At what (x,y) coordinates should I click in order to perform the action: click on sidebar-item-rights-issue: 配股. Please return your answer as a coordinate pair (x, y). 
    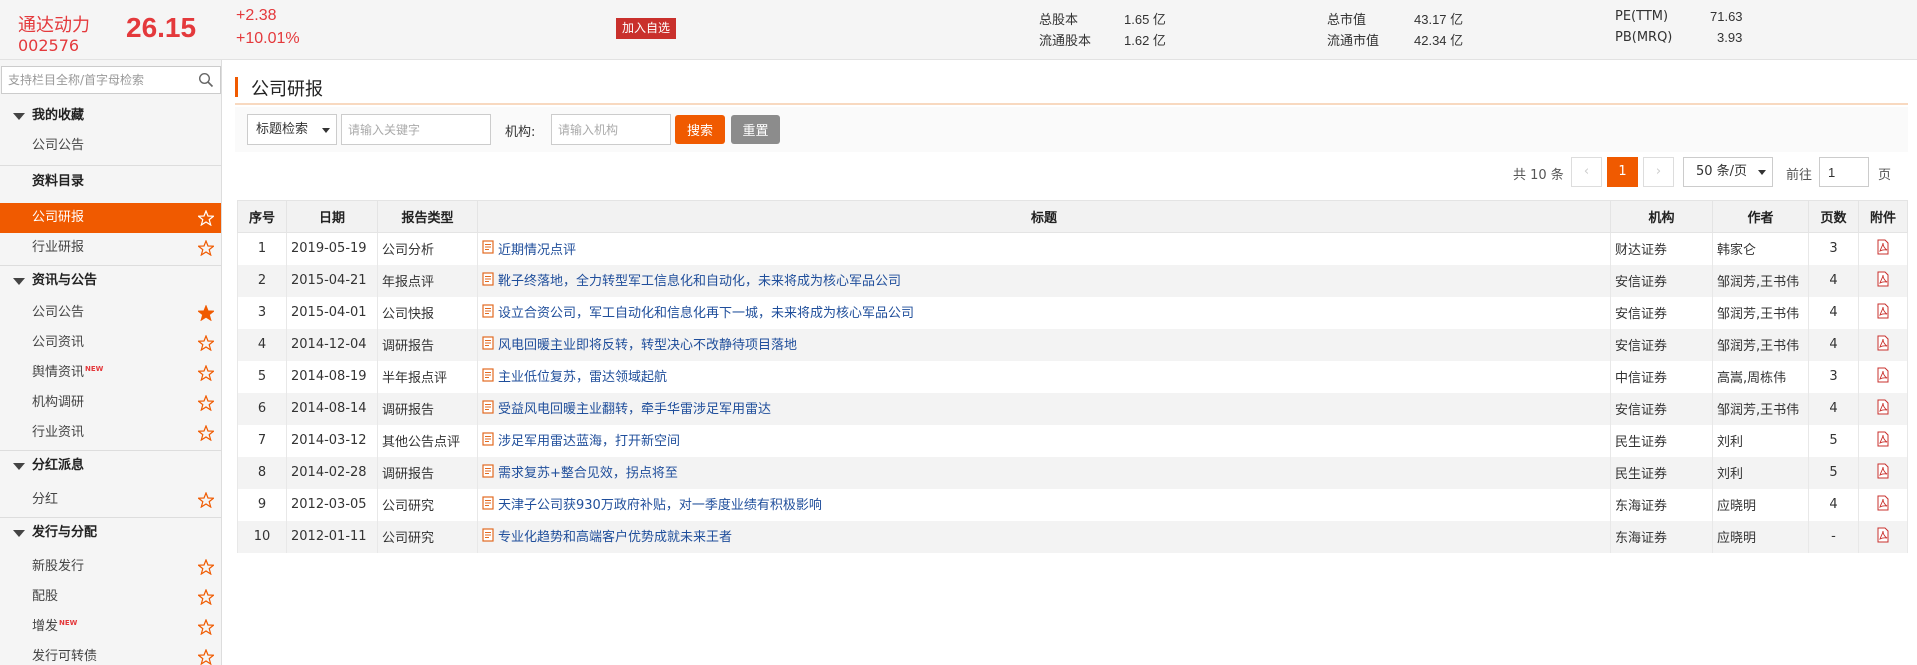
    Looking at the image, I should click on (110, 597).